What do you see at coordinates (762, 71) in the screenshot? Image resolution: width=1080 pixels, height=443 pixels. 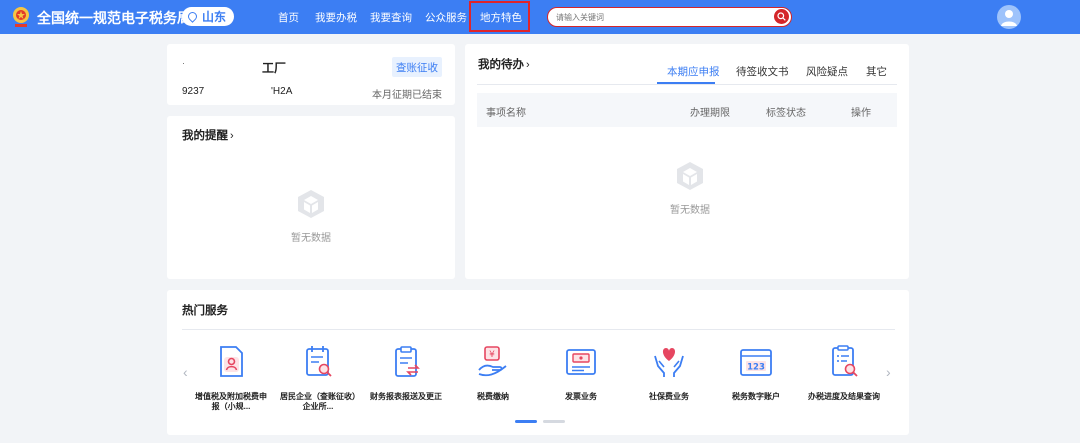 I see `tab-pending-documents: 待签收文书` at bounding box center [762, 71].